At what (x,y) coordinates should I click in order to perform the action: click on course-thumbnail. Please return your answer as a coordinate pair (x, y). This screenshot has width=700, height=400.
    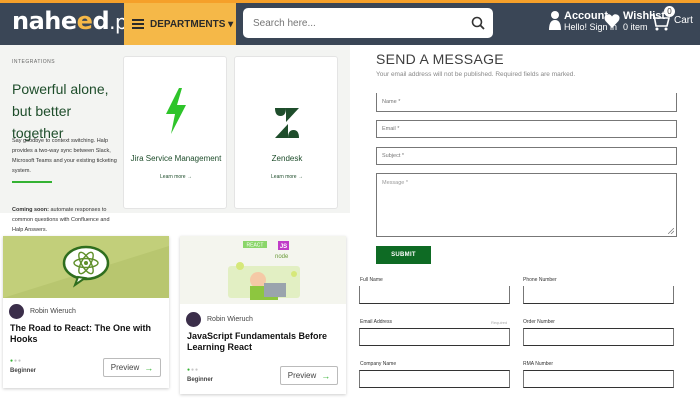
    Looking at the image, I should click on (86, 267).